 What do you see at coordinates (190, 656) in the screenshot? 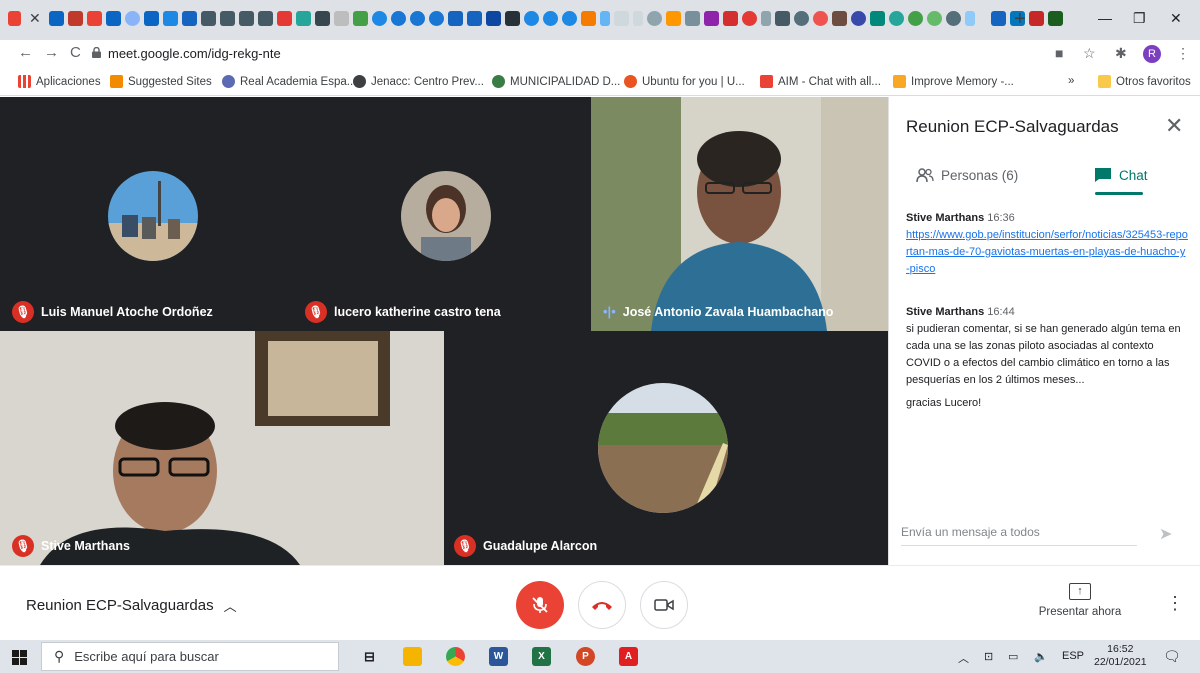
I see `taskbar-search-box: ⚲ Escribe aquí para buscar` at bounding box center [190, 656].